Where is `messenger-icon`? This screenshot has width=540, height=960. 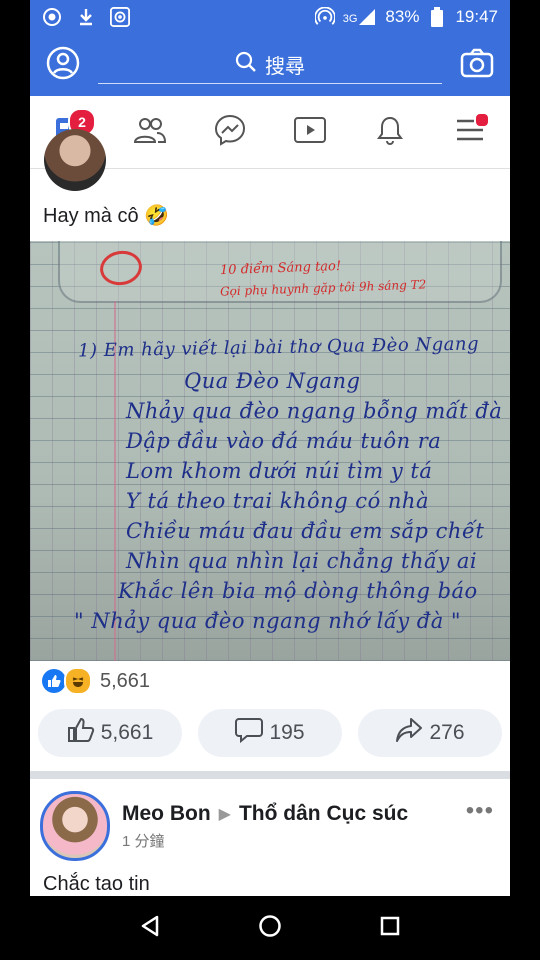
messenger-icon is located at coordinates (230, 132).